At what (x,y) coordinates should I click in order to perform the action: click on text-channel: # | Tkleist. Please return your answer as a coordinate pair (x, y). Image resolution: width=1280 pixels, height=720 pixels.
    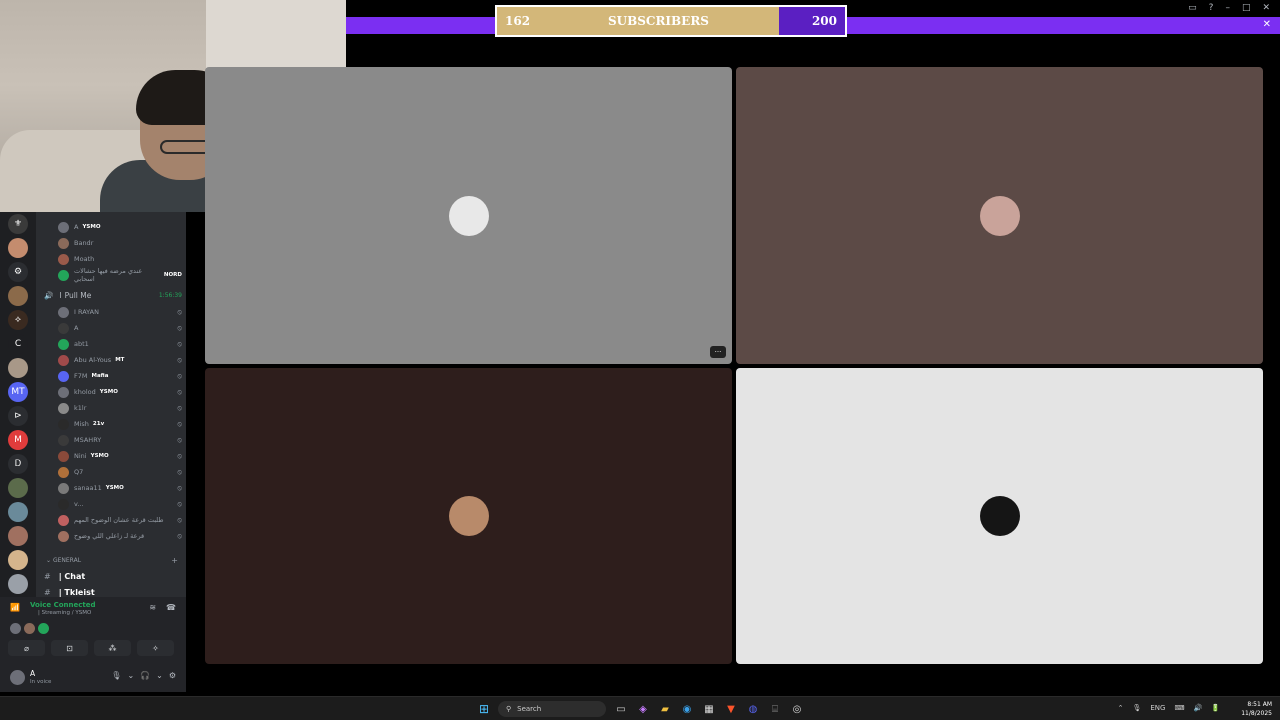
    Looking at the image, I should click on (69, 591).